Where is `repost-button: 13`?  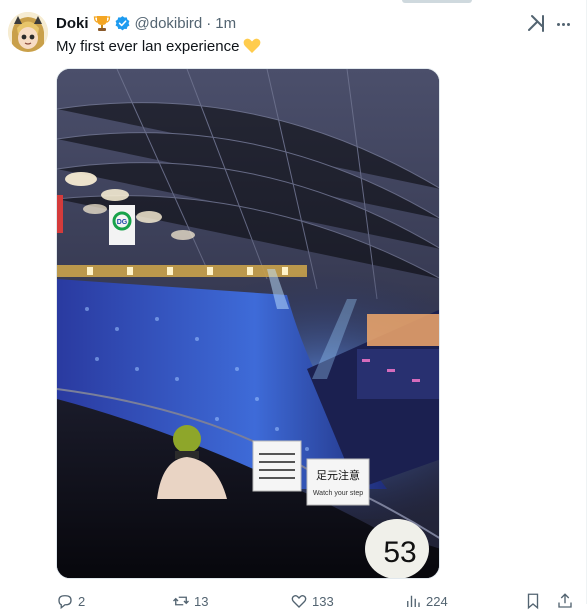 repost-button: 13 is located at coordinates (190, 601).